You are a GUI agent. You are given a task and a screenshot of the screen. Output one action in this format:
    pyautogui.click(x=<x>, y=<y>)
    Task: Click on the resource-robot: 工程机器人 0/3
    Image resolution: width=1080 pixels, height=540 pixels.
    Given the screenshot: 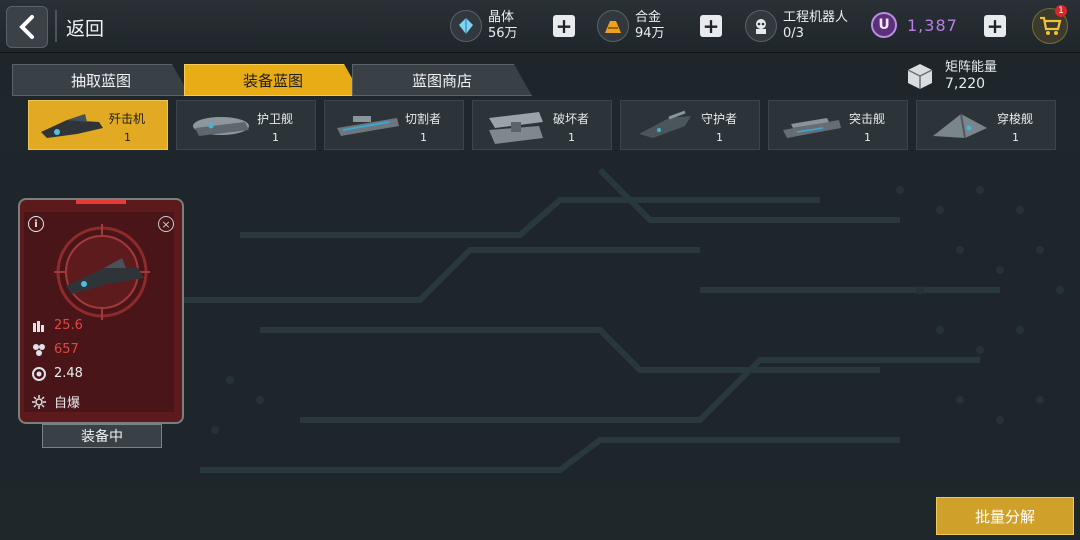 What is the action you would take?
    pyautogui.click(x=796, y=26)
    